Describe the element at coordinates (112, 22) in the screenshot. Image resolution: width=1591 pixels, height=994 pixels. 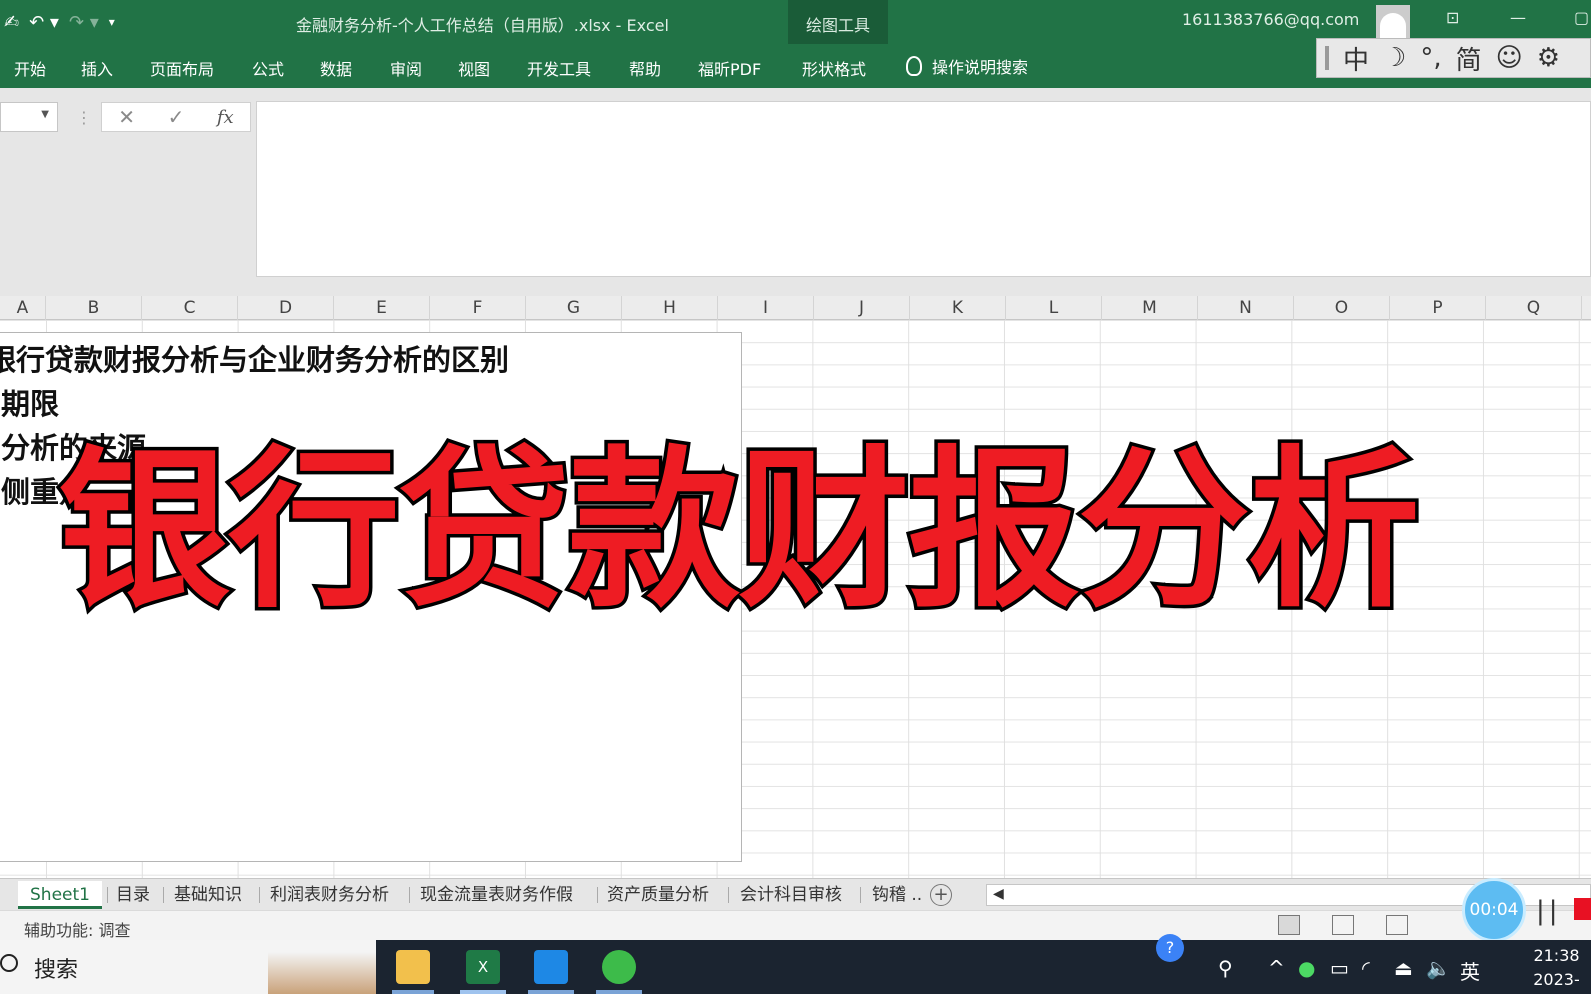
I see `customize-qat-icon: ▾` at that location.